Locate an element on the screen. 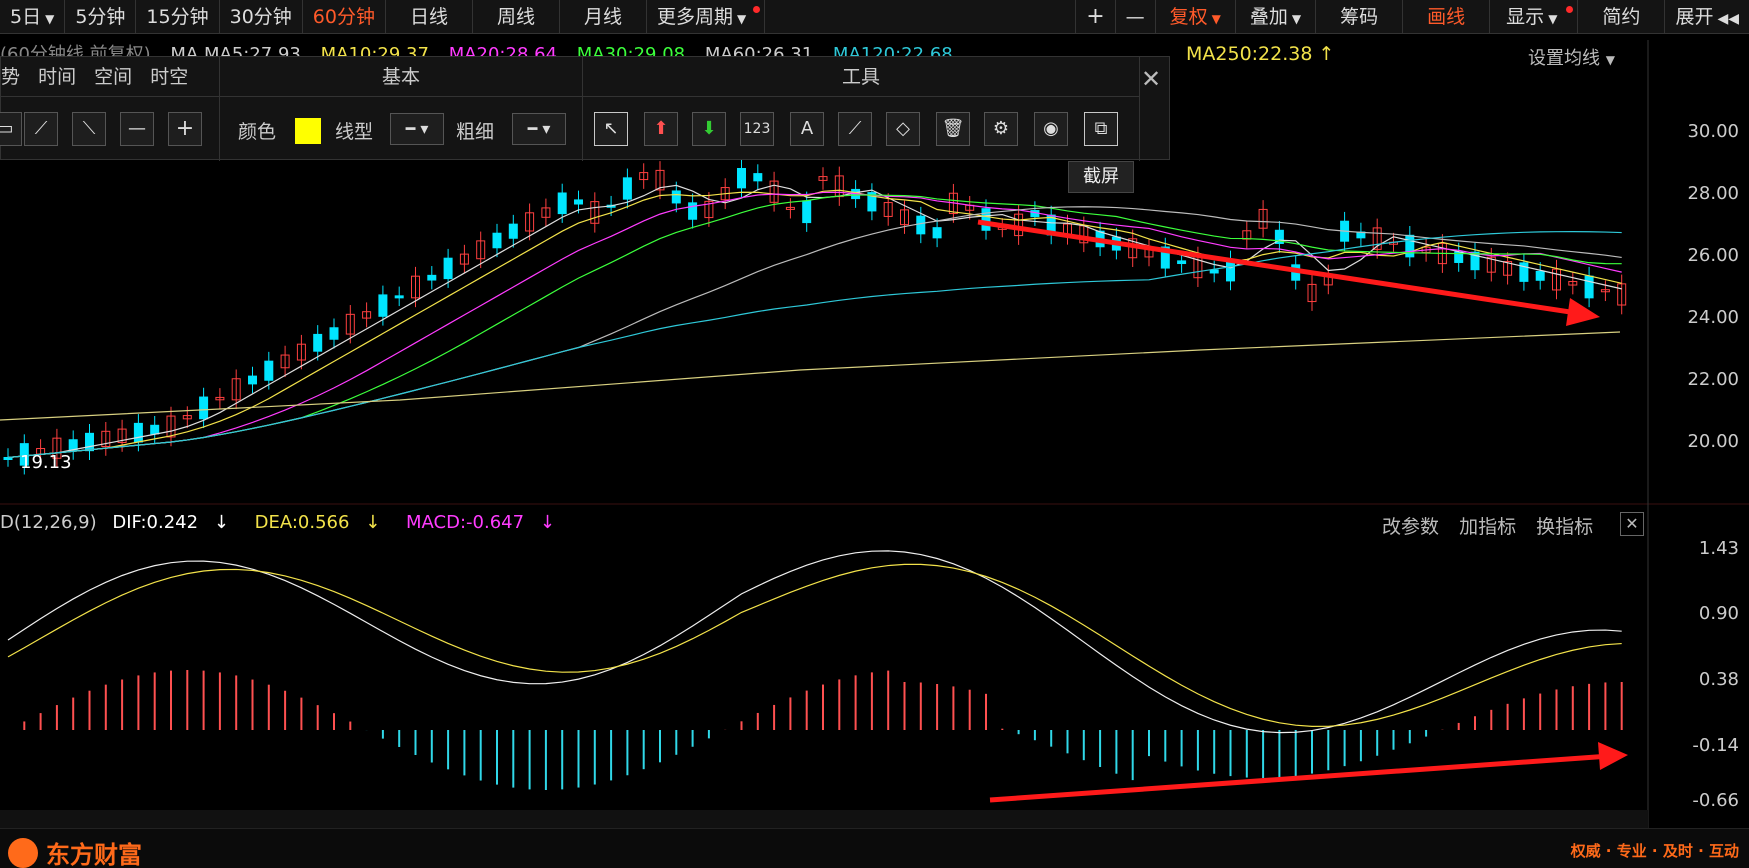 This screenshot has height=868, width=1749. brand-slogan: 权威 · 专业 · 及时 · 互动 is located at coordinates (1654, 851).